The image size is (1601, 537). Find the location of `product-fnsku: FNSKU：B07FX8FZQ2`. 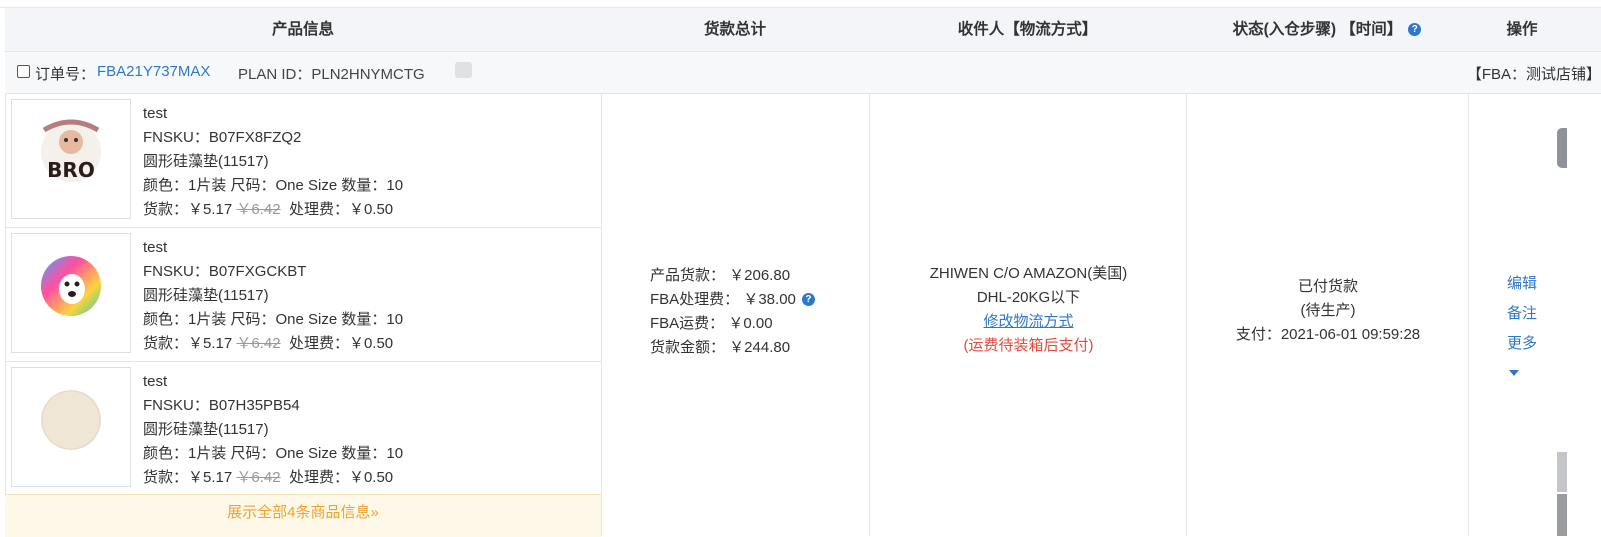

product-fnsku: FNSKU：B07FX8FZQ2 is located at coordinates (222, 137).